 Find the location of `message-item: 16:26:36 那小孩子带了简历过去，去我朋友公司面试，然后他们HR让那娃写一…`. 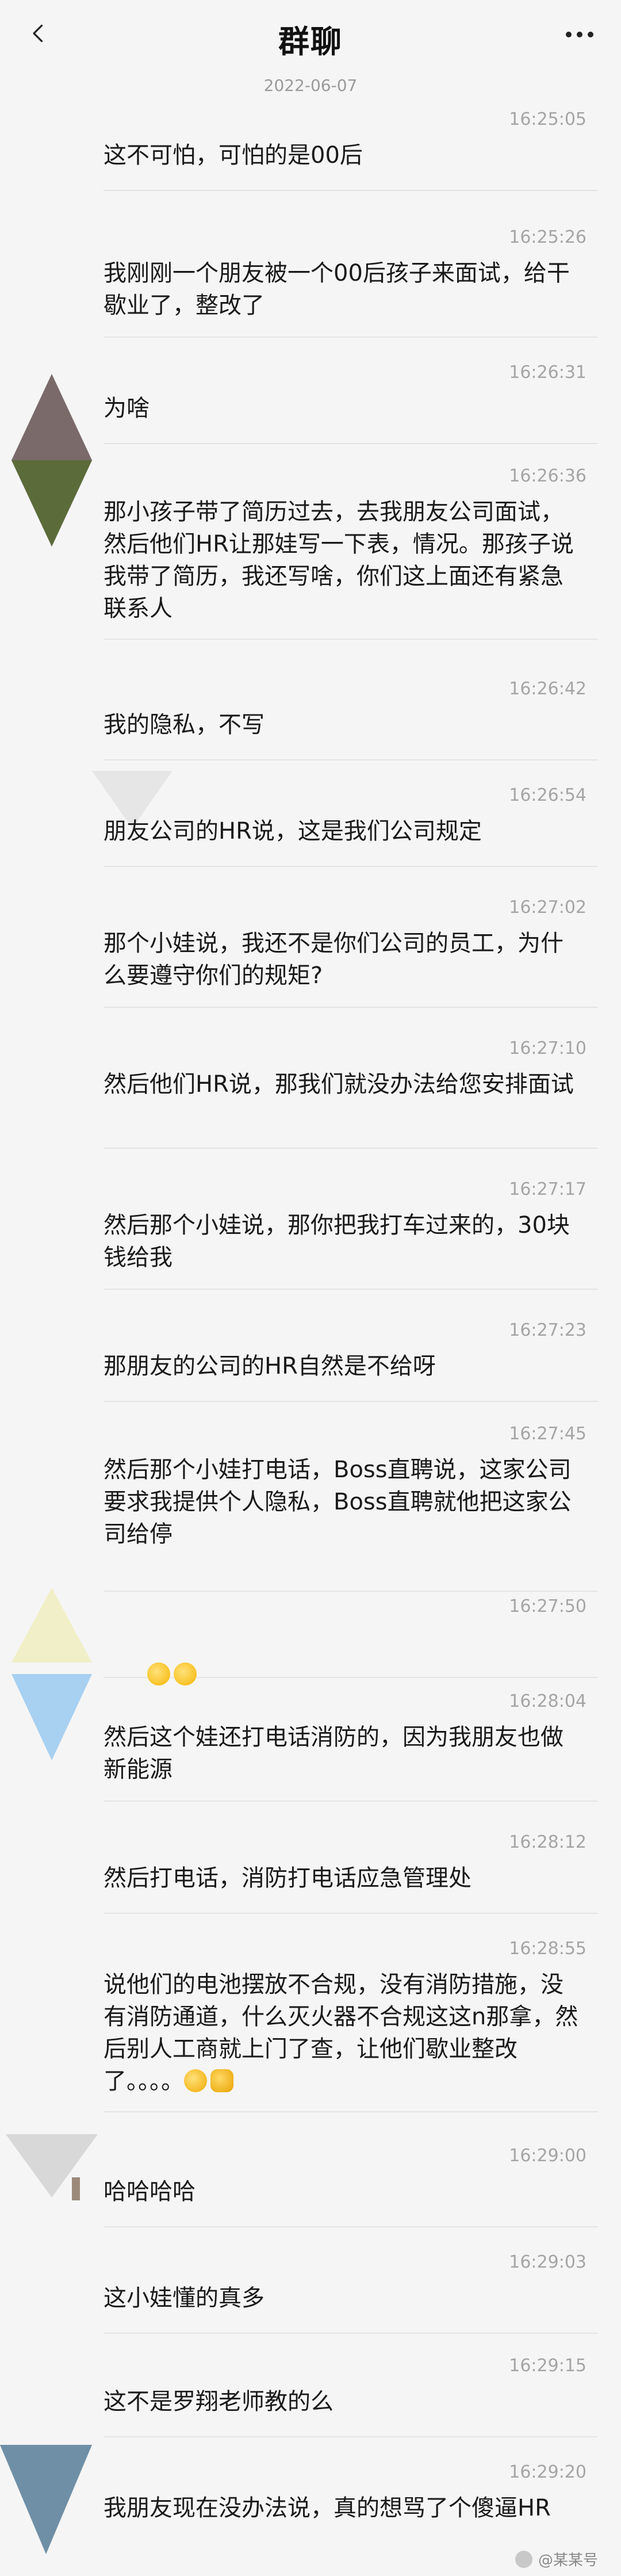

message-item: 16:26:36 那小孩子带了简历过去，去我朋友公司面试，然后他们HR让那娃写一… is located at coordinates (350, 550).